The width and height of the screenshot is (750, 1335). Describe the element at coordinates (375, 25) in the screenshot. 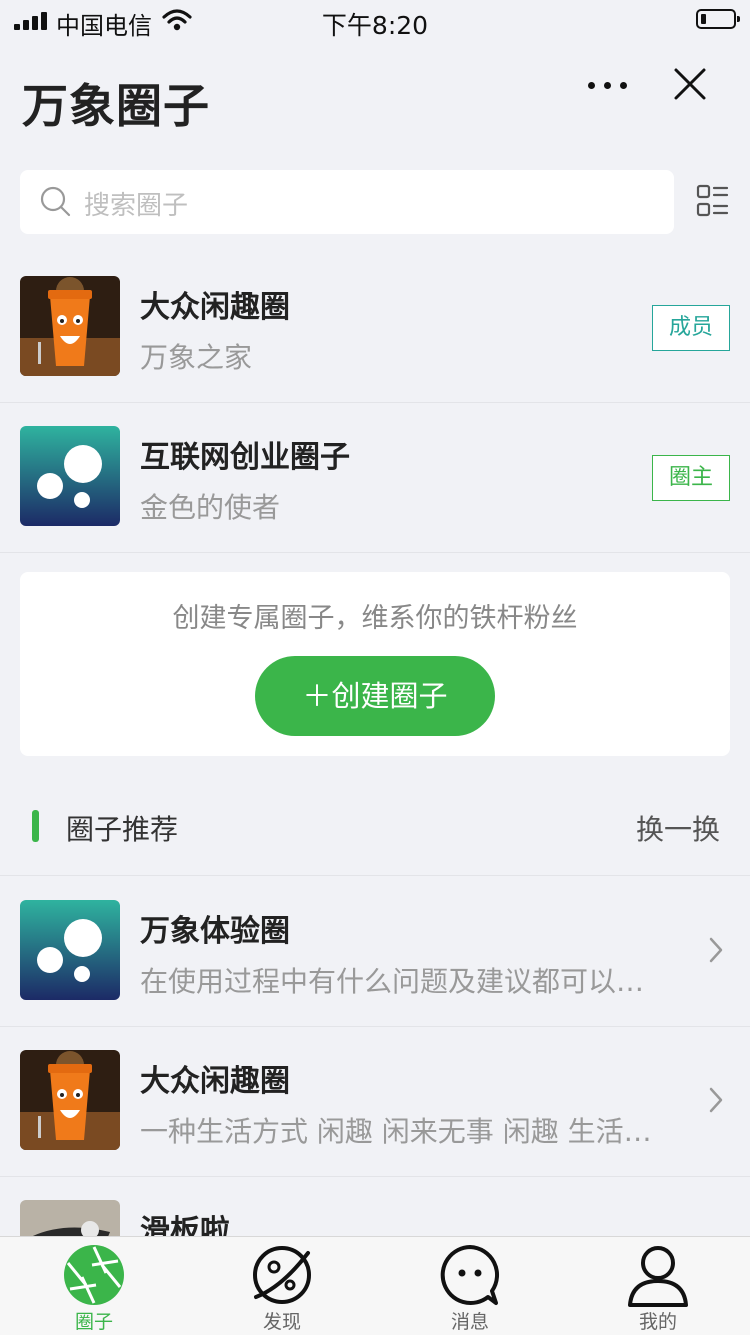

I see `status-time: 下午8:20` at that location.